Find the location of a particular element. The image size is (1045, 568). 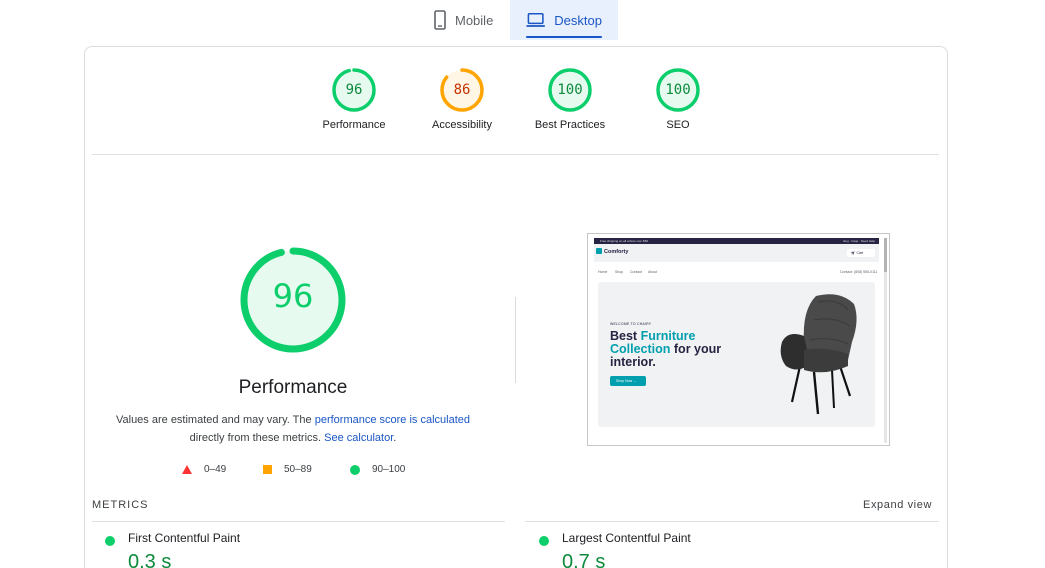

metric-value: 0.3 s is located at coordinates (150, 559).